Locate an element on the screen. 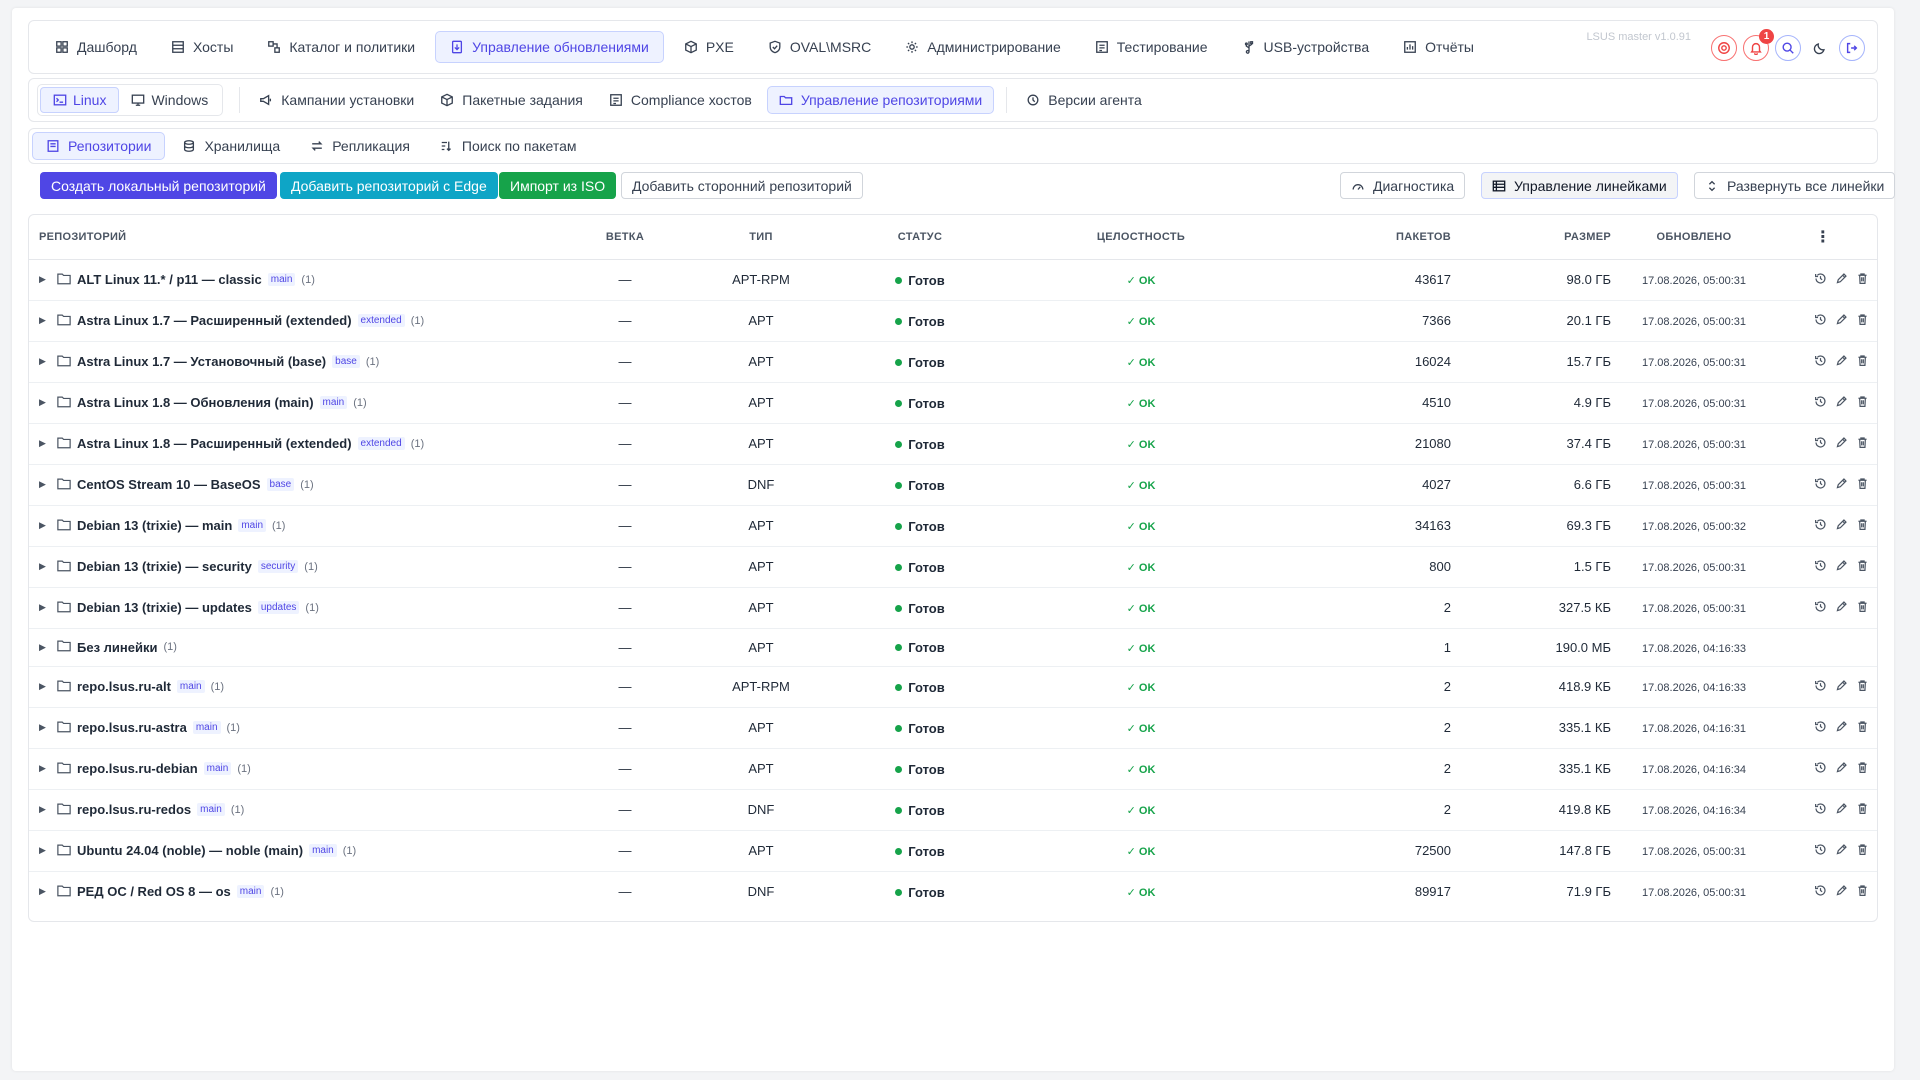  column-header-repo: Репозиторий is located at coordinates (297, 237).